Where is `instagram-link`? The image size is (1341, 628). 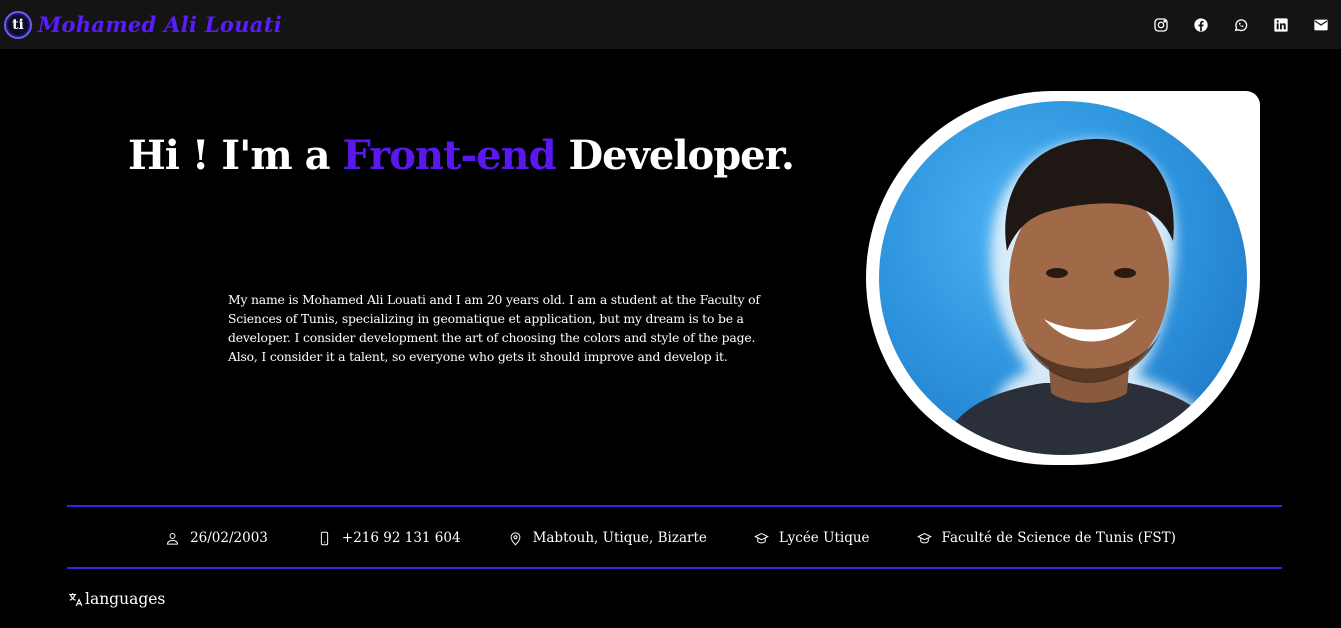 instagram-link is located at coordinates (1161, 24).